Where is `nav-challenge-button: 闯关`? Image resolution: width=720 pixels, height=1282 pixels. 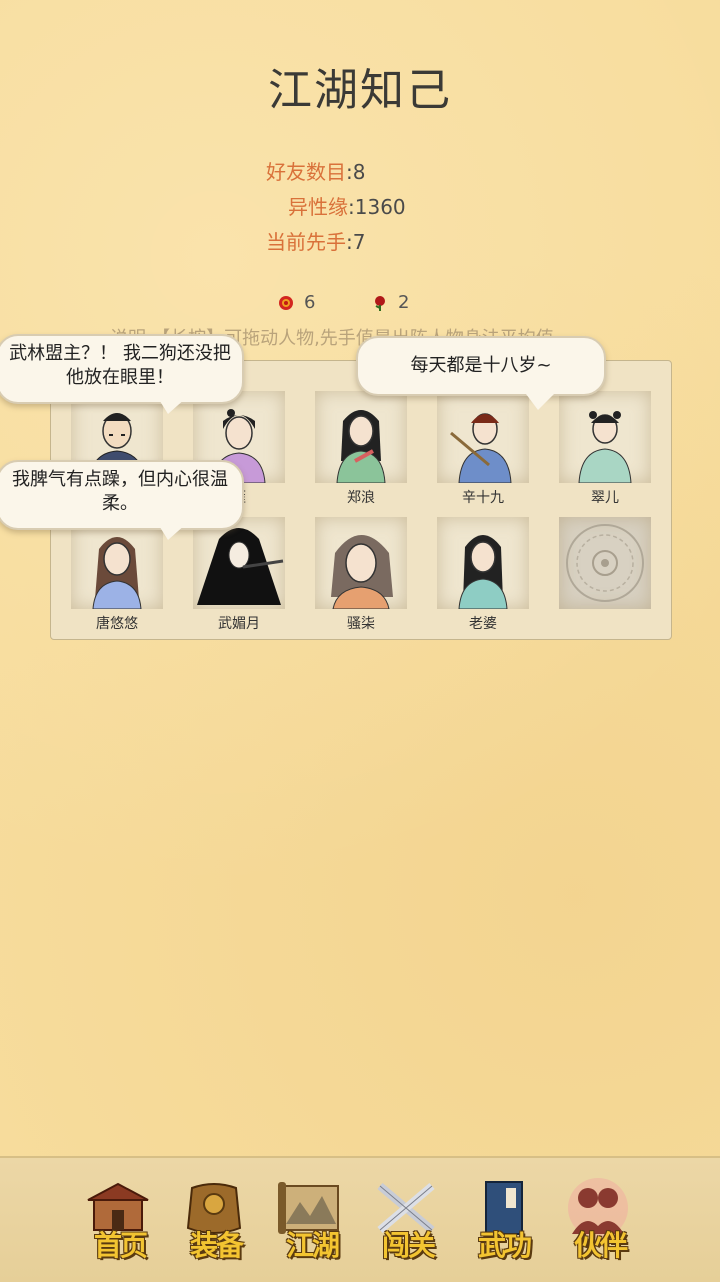 nav-challenge-button: 闯关 is located at coordinates (406, 1220).